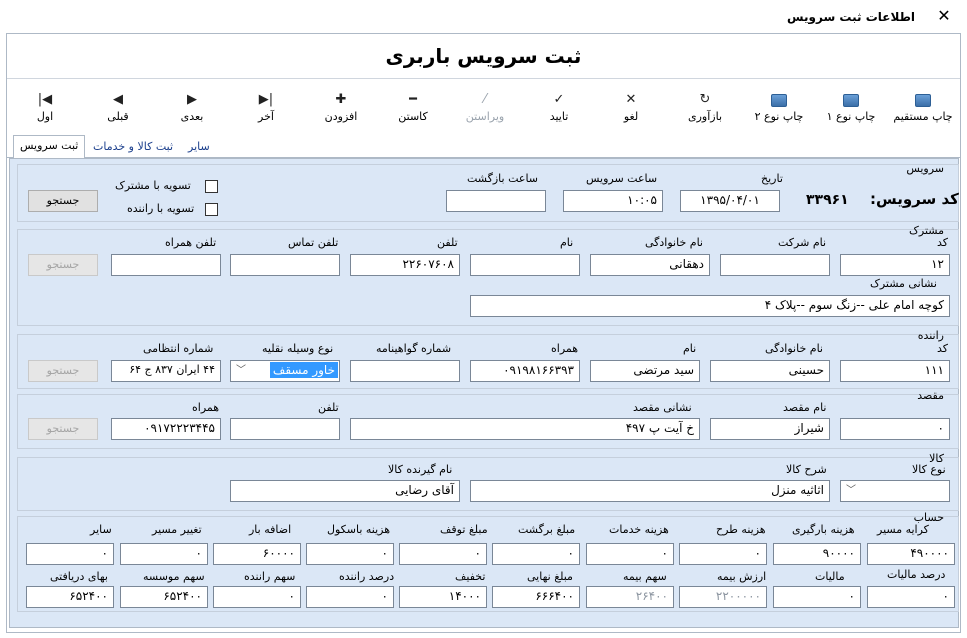 This screenshot has width=967, height=638. I want to click on printer-icon, so click(779, 100).